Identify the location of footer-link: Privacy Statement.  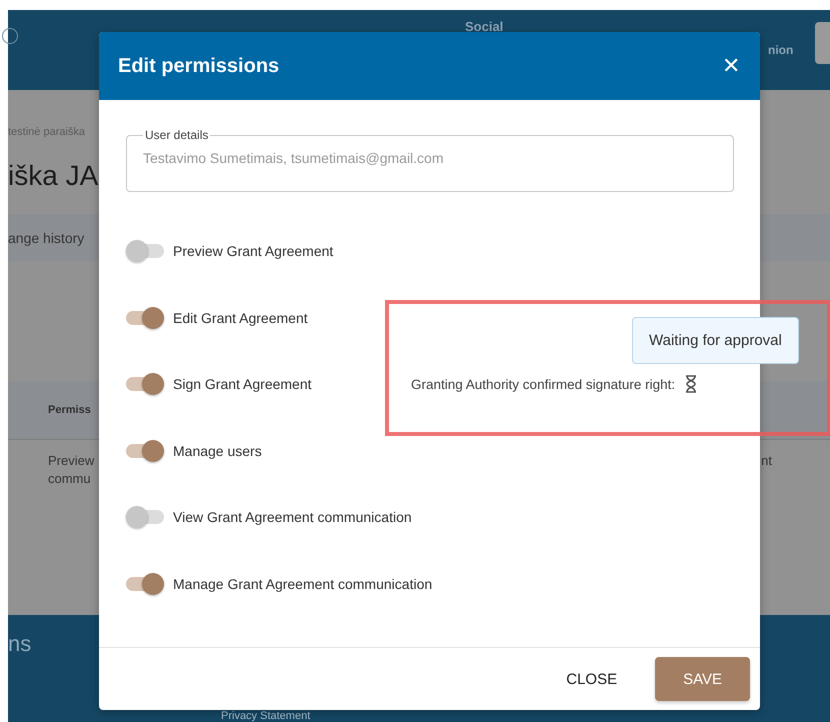
(265, 716).